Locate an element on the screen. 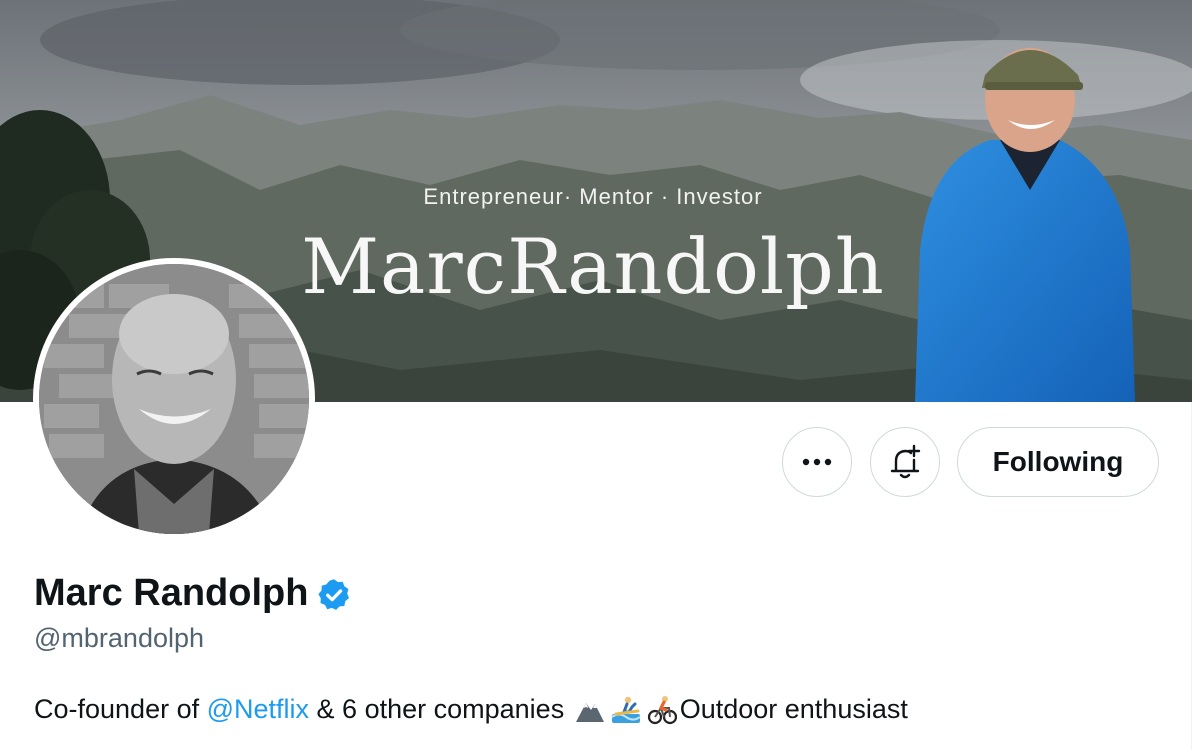 This screenshot has width=1200, height=750. avatar-photo is located at coordinates (174, 399).